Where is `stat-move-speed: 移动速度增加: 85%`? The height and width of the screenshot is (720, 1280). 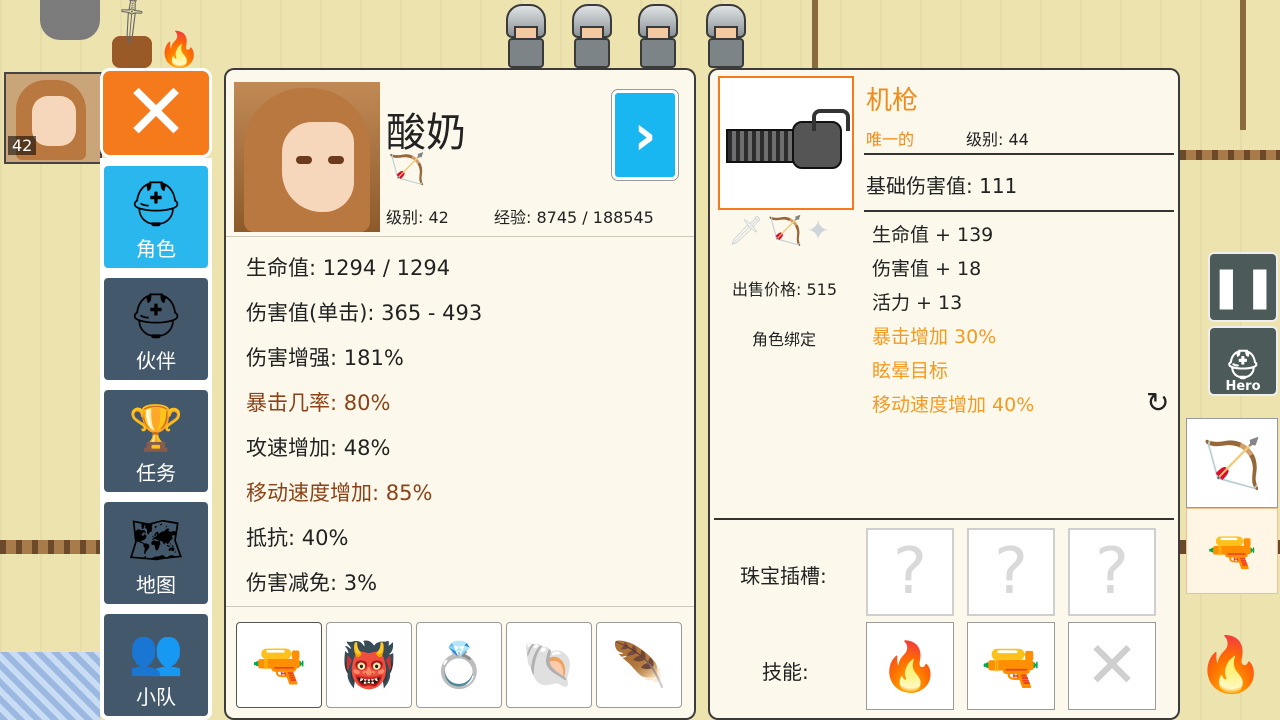
stat-move-speed: 移动速度增加: 85% is located at coordinates (339, 493).